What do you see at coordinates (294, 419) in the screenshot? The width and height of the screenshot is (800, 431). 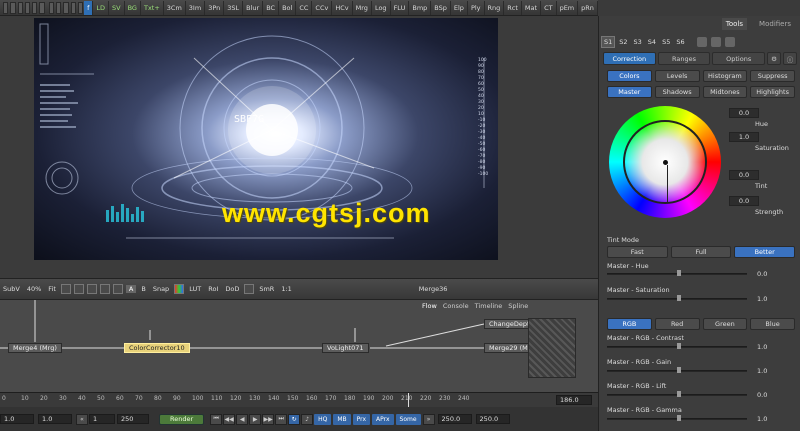 I see `loop-icon: ↻` at bounding box center [294, 419].